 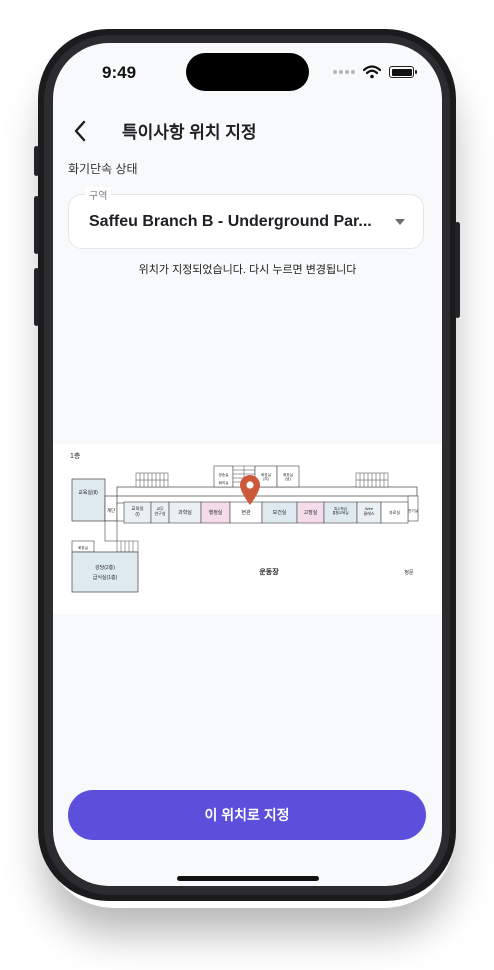 What do you see at coordinates (98, 194) in the screenshot?
I see `zone-select-label: 구역` at bounding box center [98, 194].